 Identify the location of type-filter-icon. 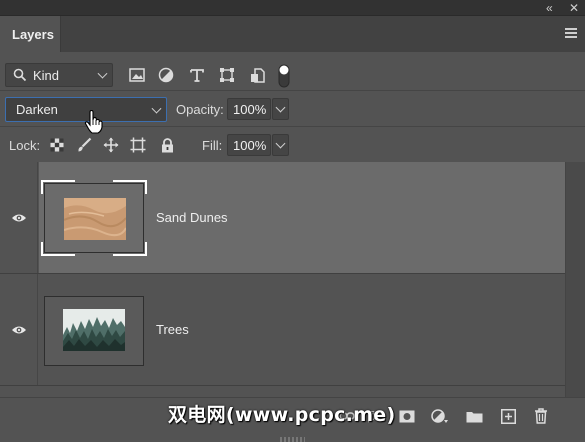
(197, 75).